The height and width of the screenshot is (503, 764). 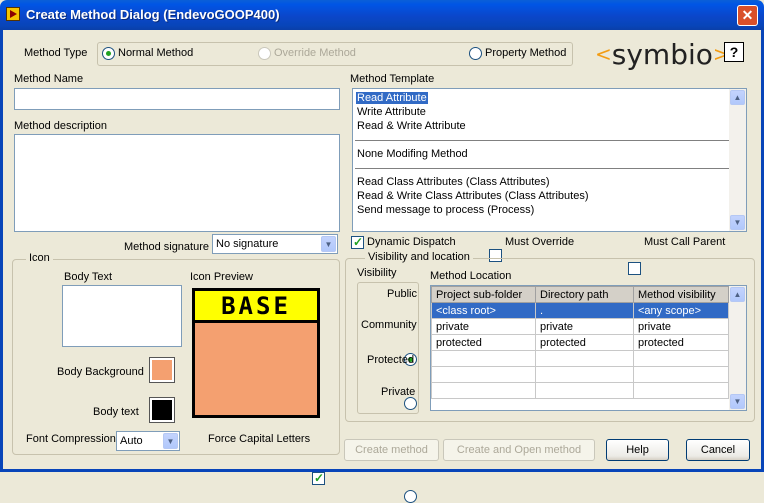 I want to click on font-compression-select: Auto ▼, so click(x=148, y=441).